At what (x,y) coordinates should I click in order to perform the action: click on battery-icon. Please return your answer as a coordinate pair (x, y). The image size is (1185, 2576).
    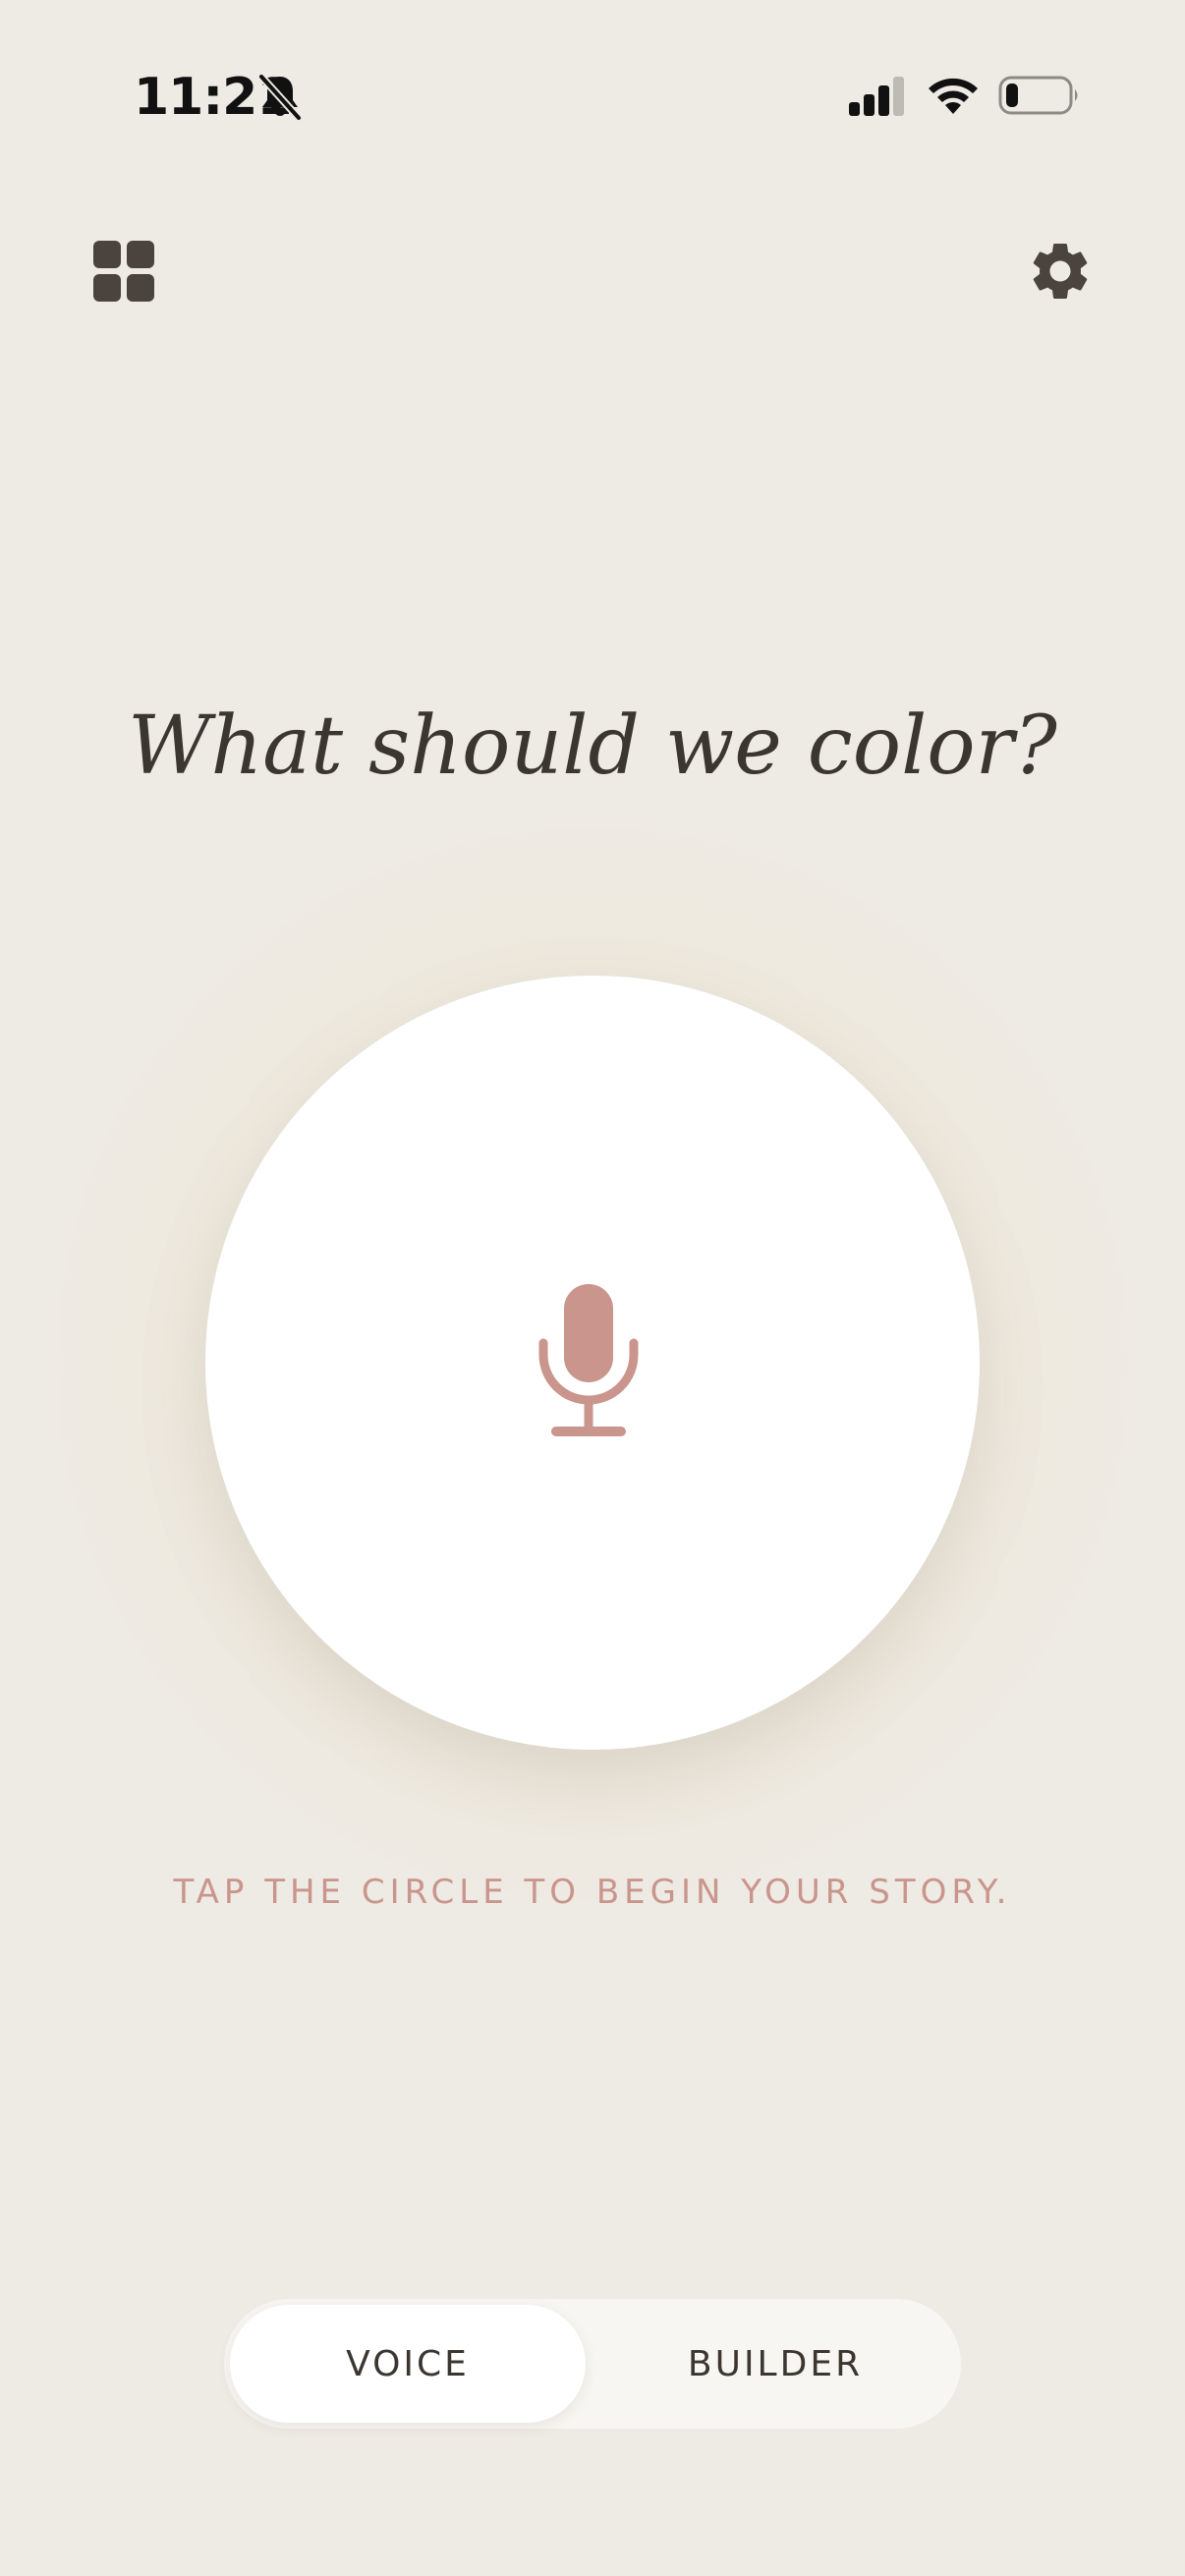
    Looking at the image, I should click on (1038, 95).